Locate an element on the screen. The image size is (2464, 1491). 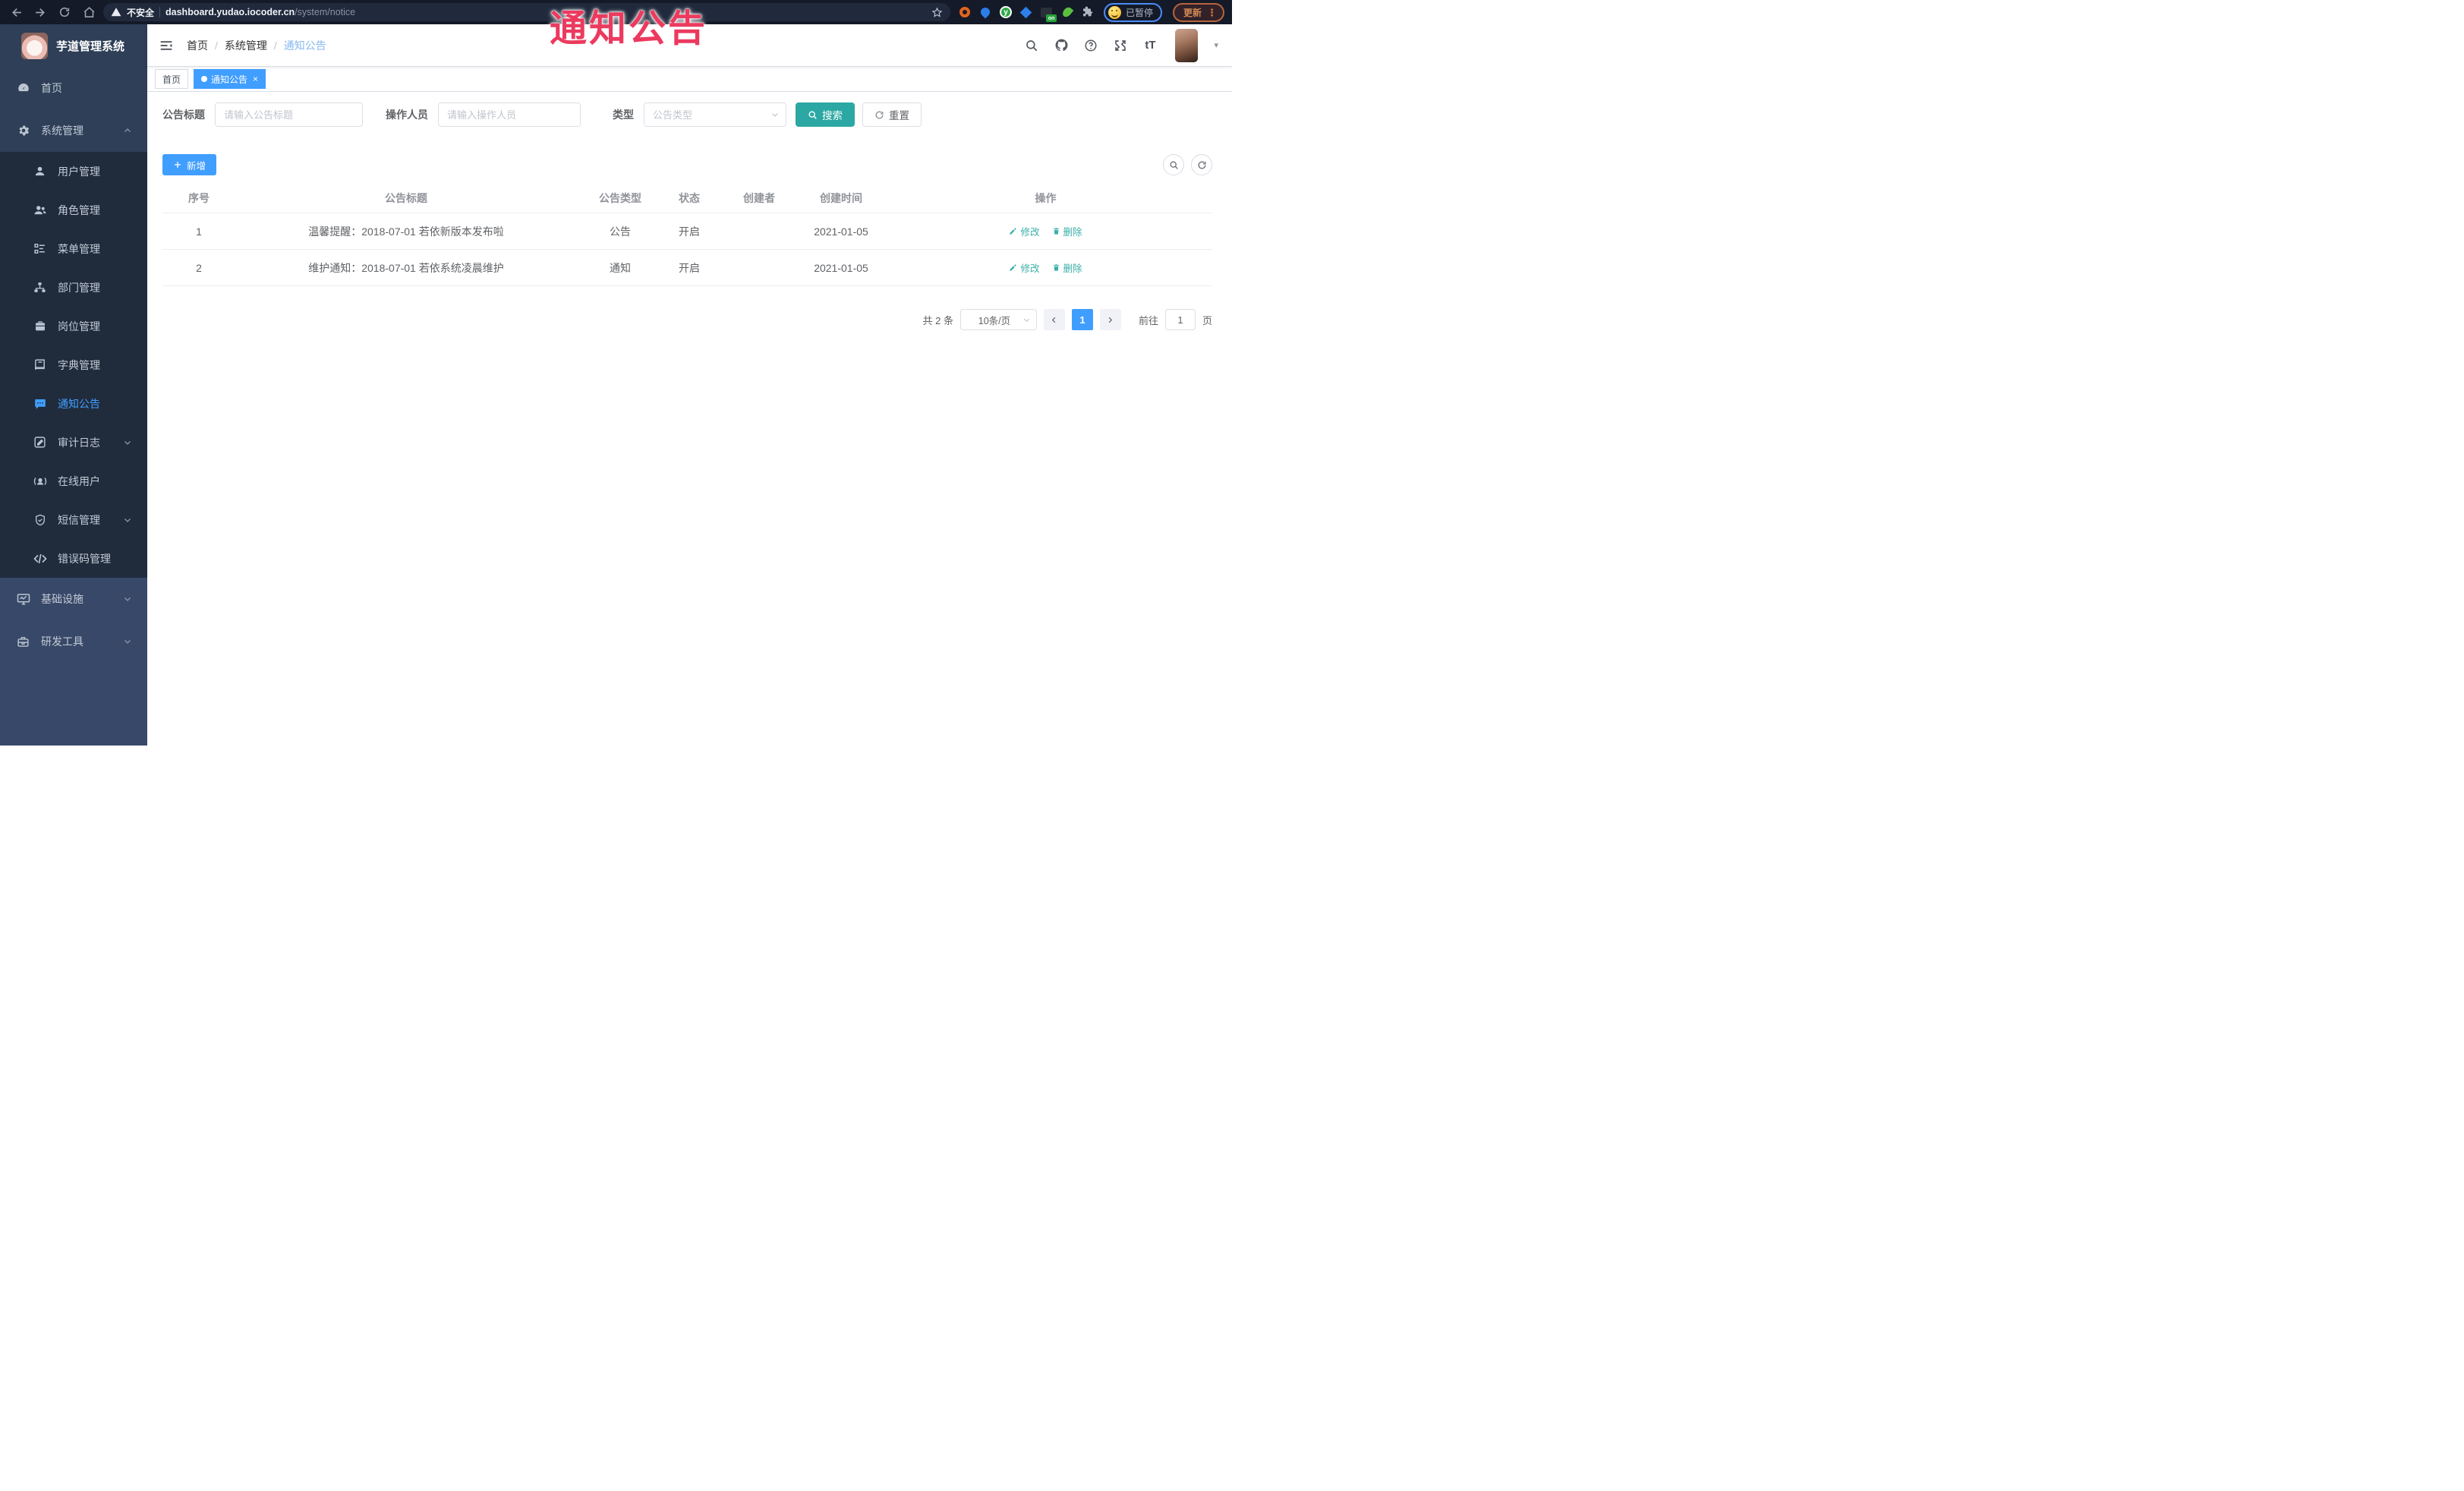
sidebar-bottom-section: 基础设施 研发工具 is located at coordinates (73, 662).